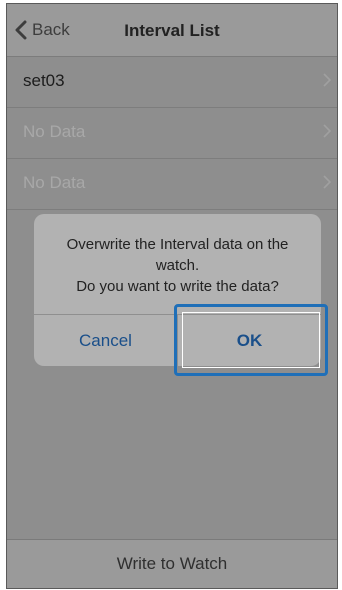  What do you see at coordinates (105, 340) in the screenshot?
I see `cancel-button: Cancel` at bounding box center [105, 340].